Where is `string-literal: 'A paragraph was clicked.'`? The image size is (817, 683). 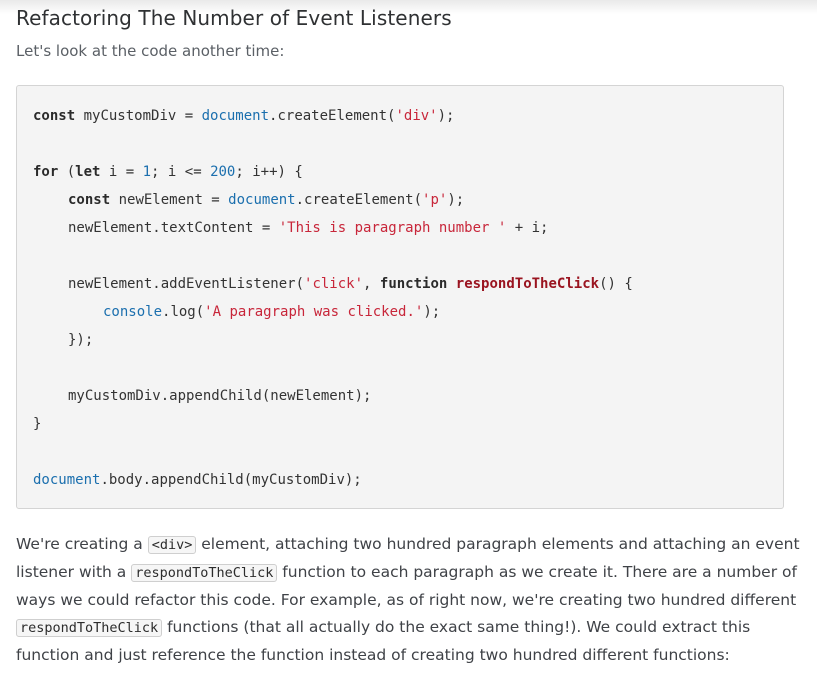 string-literal: 'A paragraph was clicked.' is located at coordinates (314, 312).